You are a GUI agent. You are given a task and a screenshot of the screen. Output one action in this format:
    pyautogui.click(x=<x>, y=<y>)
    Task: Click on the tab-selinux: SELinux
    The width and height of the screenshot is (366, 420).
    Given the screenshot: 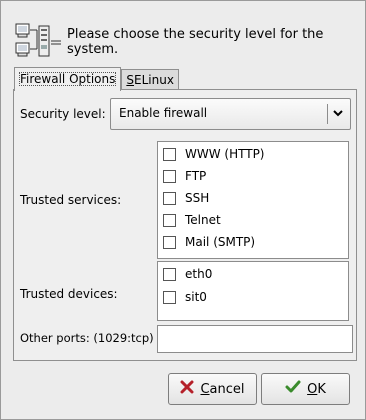 What is the action you would take?
    pyautogui.click(x=150, y=79)
    